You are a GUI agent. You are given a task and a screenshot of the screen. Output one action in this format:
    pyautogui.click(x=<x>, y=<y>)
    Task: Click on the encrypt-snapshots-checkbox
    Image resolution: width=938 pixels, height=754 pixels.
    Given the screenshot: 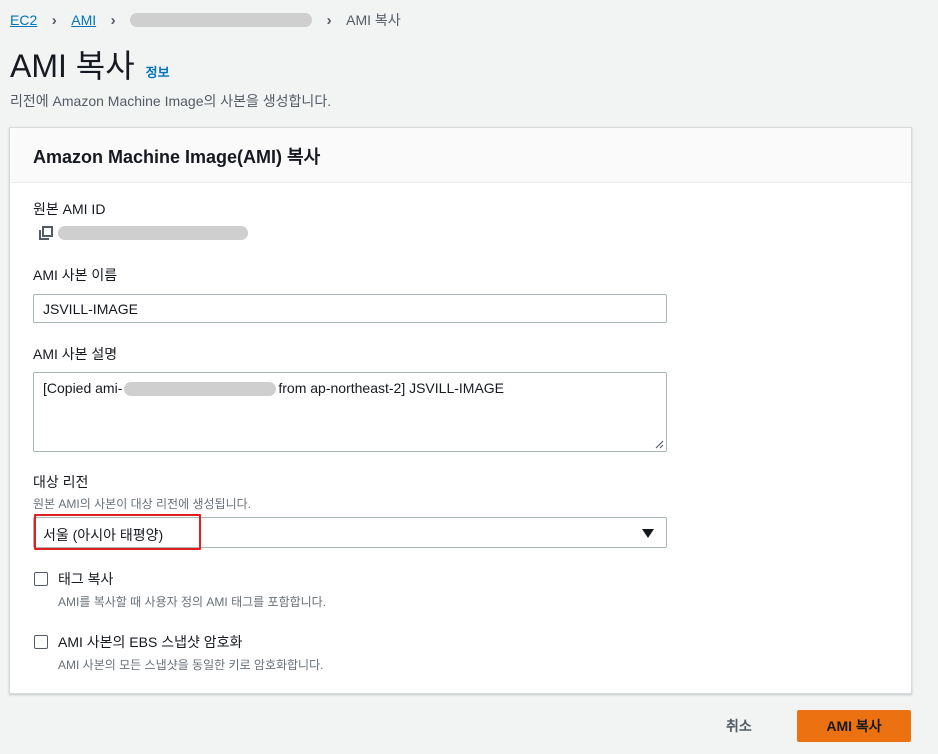 What is the action you would take?
    pyautogui.click(x=41, y=642)
    